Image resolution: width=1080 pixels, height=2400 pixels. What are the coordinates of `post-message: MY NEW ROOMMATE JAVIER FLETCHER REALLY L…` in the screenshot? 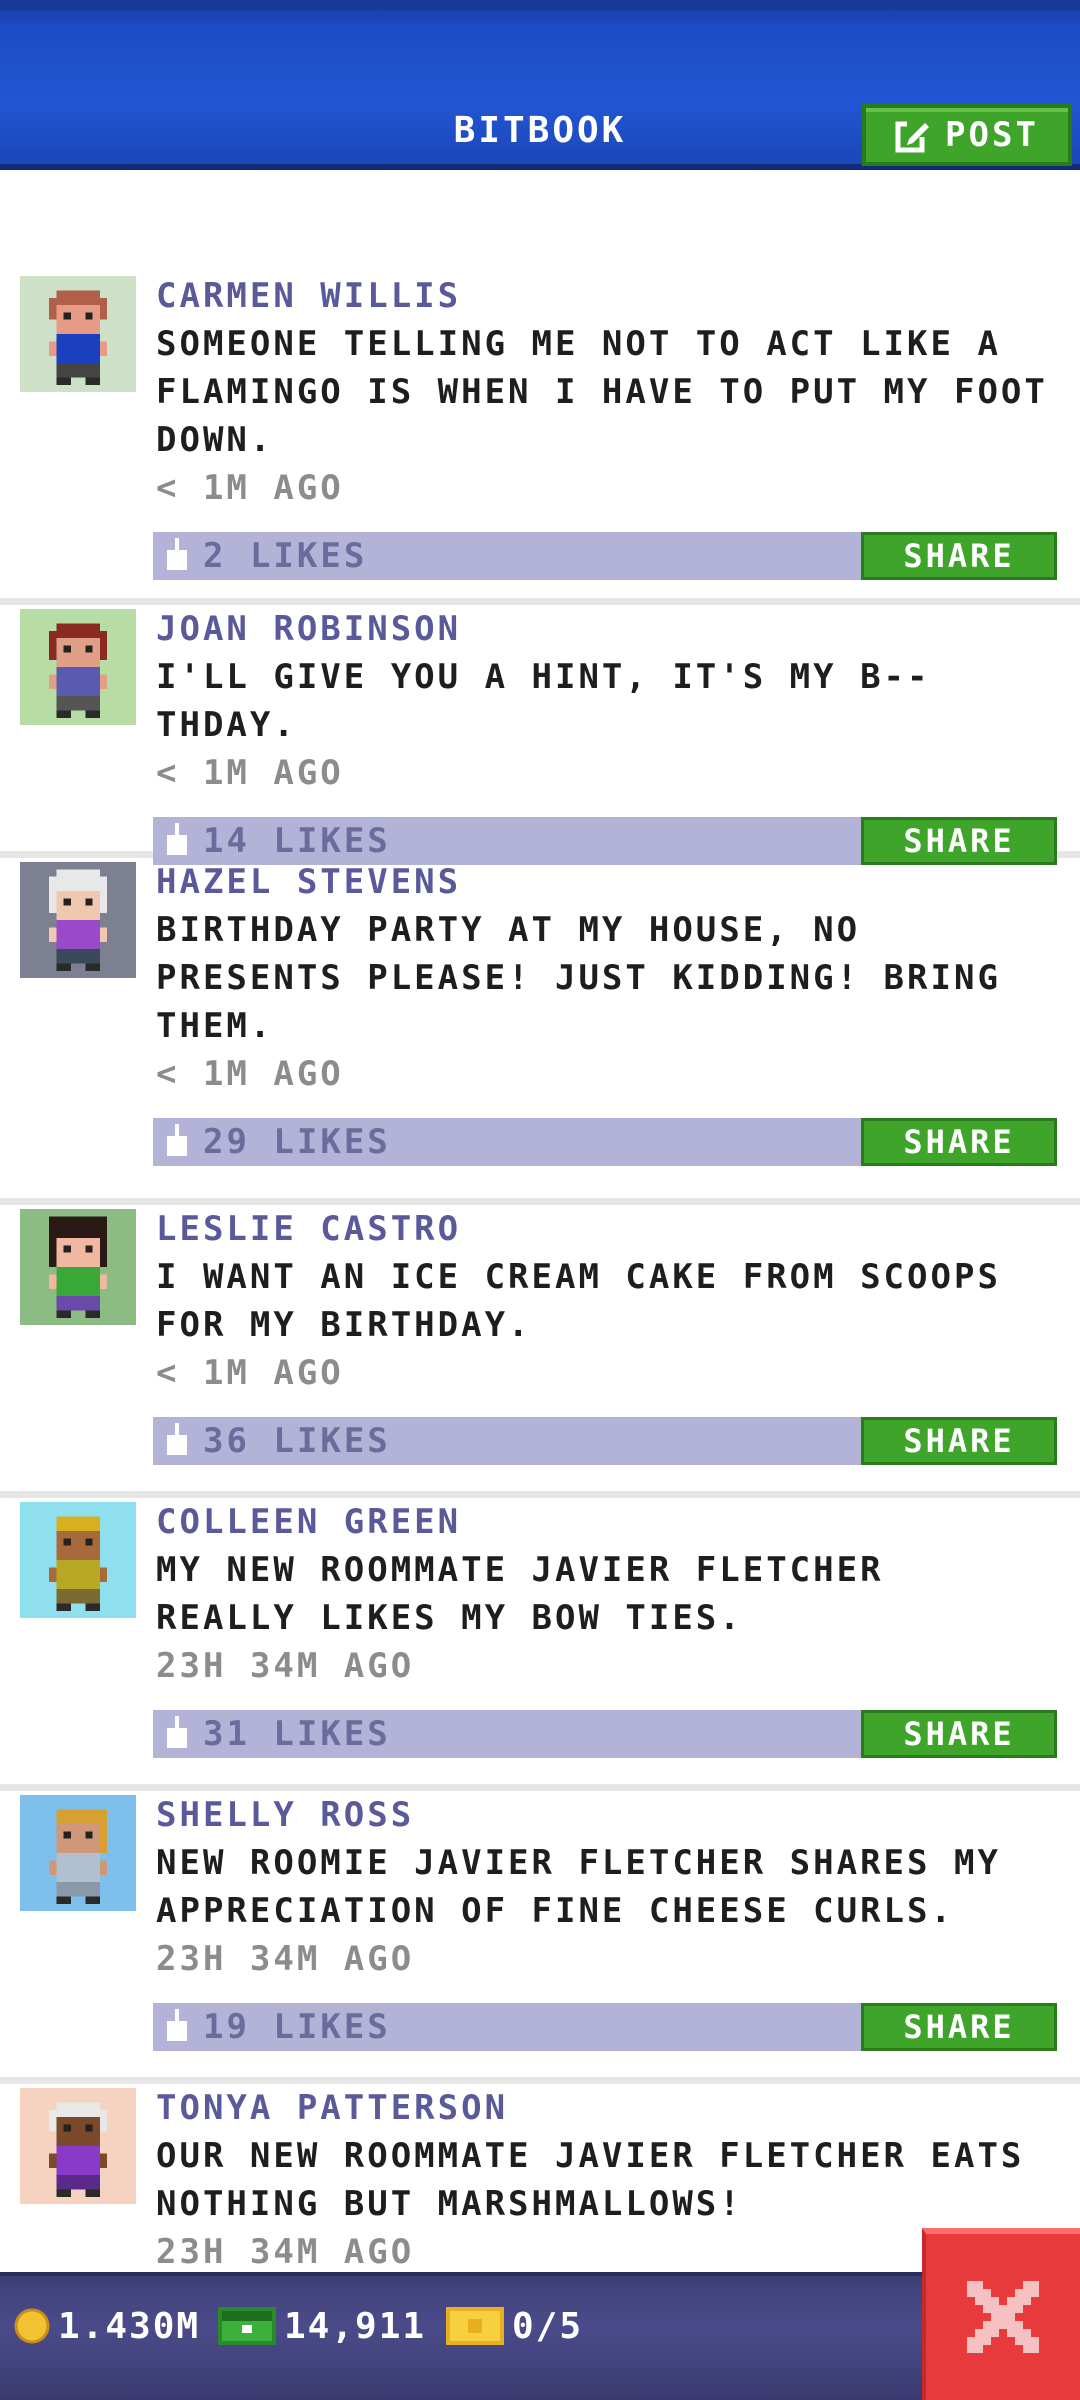 It's located at (520, 1594).